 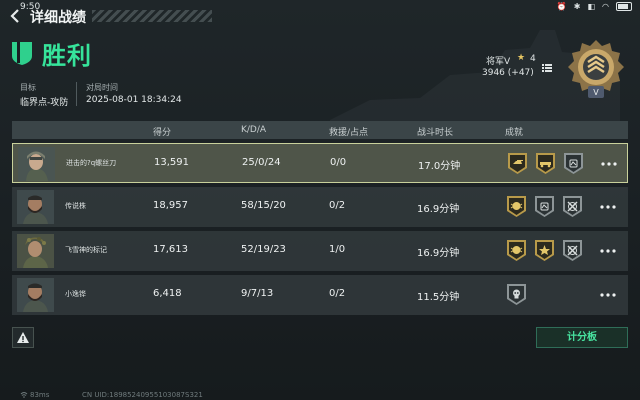 What do you see at coordinates (142, 395) in the screenshot?
I see `uid-text: CN UID:18985240955103087S321` at bounding box center [142, 395].